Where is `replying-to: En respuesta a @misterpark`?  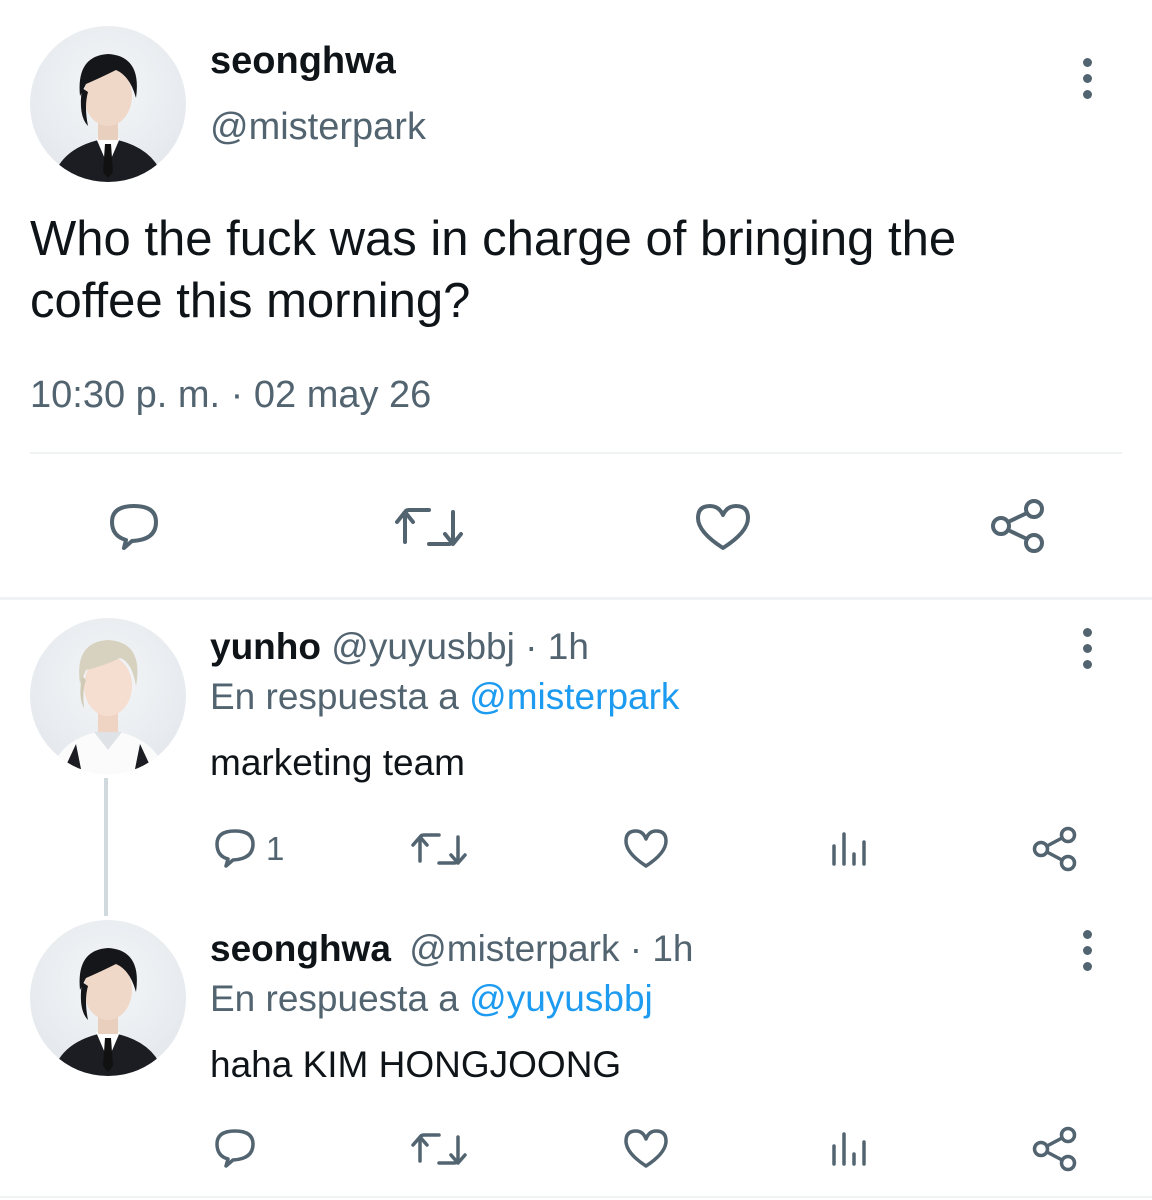 replying-to: En respuesta a @misterpark is located at coordinates (444, 697).